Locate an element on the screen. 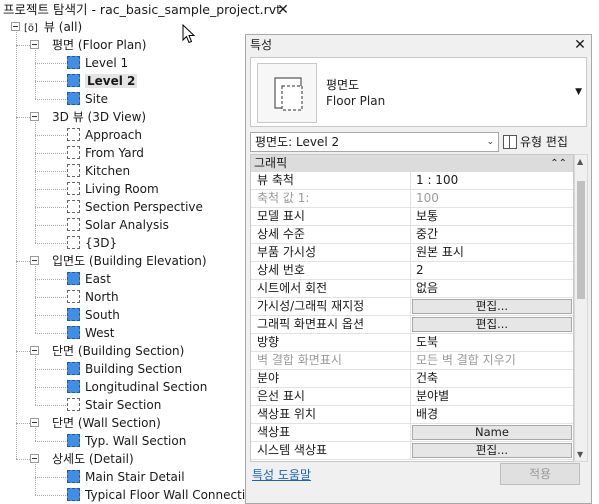  tree-view-label: Solar Analysis is located at coordinates (127, 225).